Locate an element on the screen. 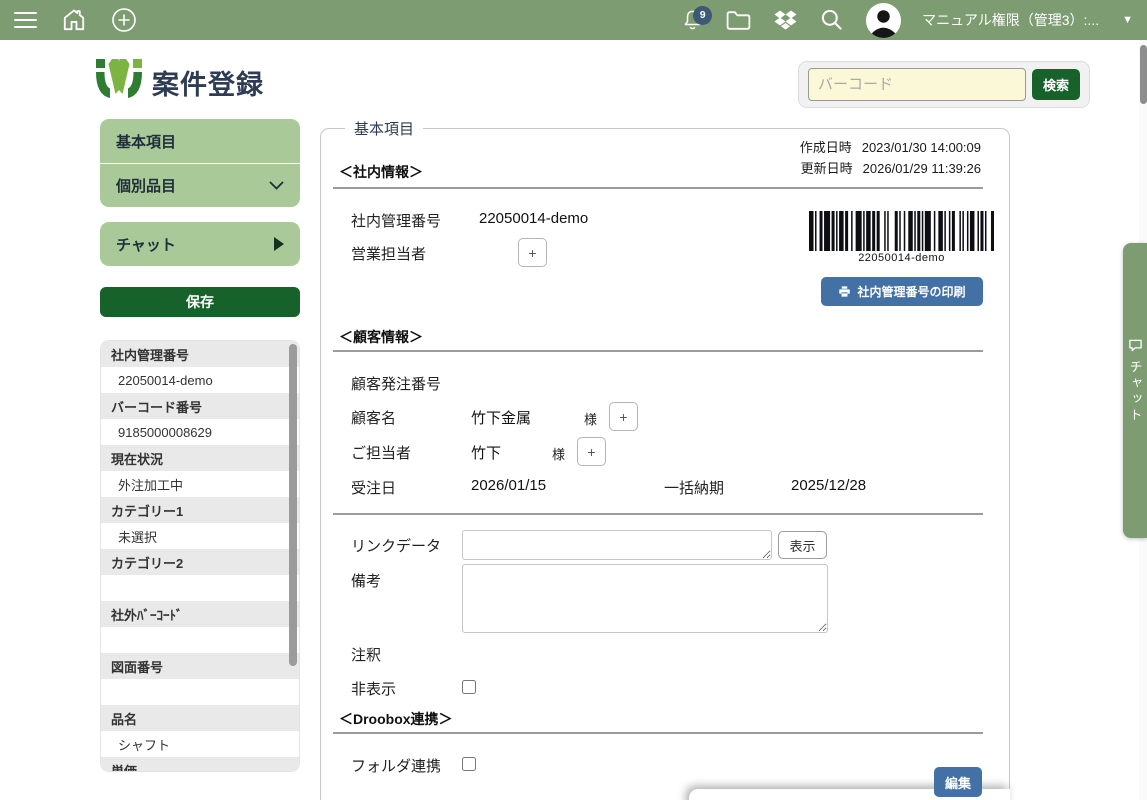  contact-person-value: 竹下 is located at coordinates (486, 453).